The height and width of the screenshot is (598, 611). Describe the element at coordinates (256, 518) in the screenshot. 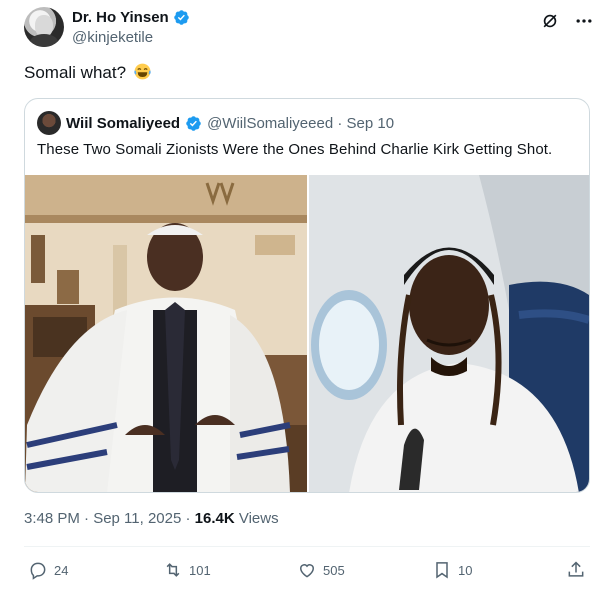

I see `views-label: Views` at that location.